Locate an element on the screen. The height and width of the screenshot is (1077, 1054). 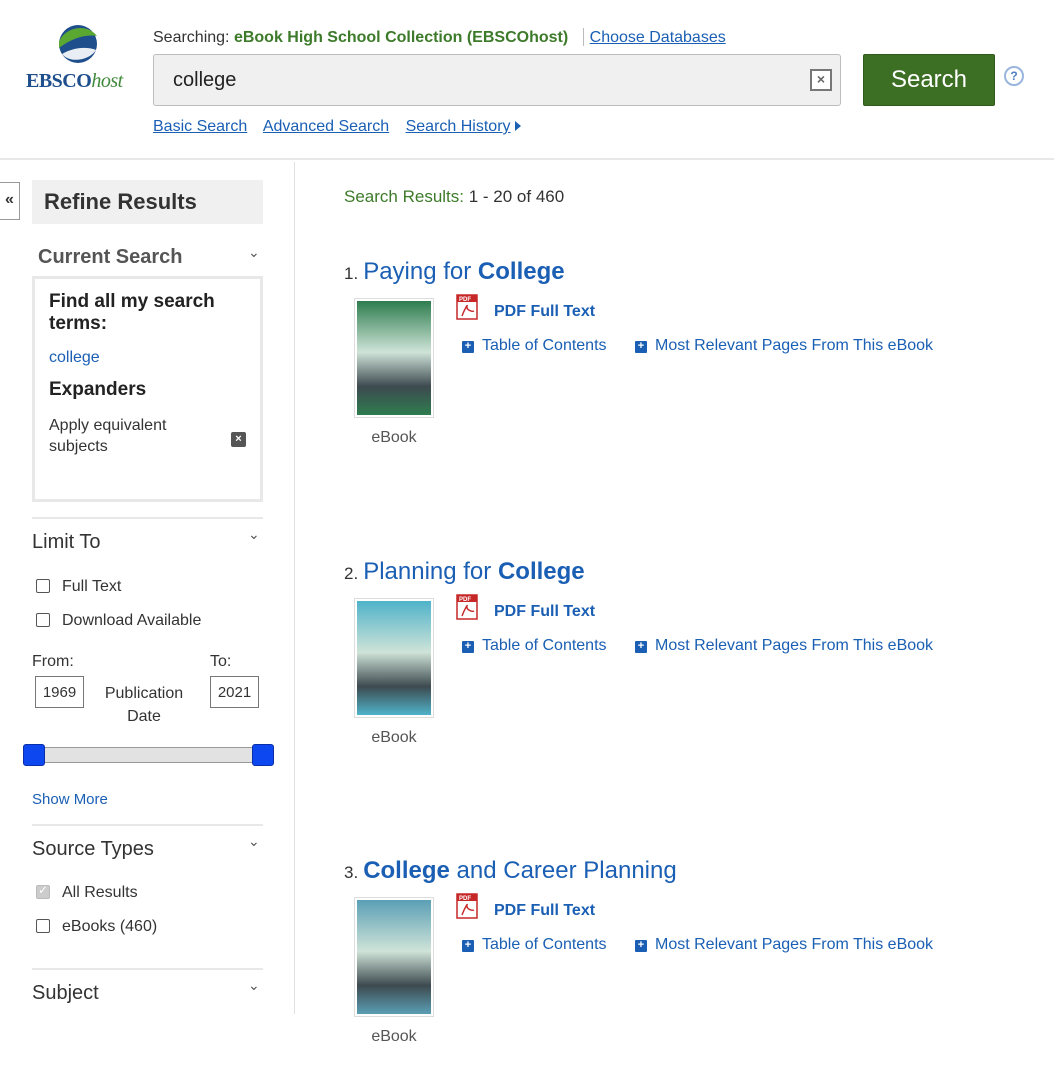
advanced-search-link: Advanced Search is located at coordinates (326, 126).